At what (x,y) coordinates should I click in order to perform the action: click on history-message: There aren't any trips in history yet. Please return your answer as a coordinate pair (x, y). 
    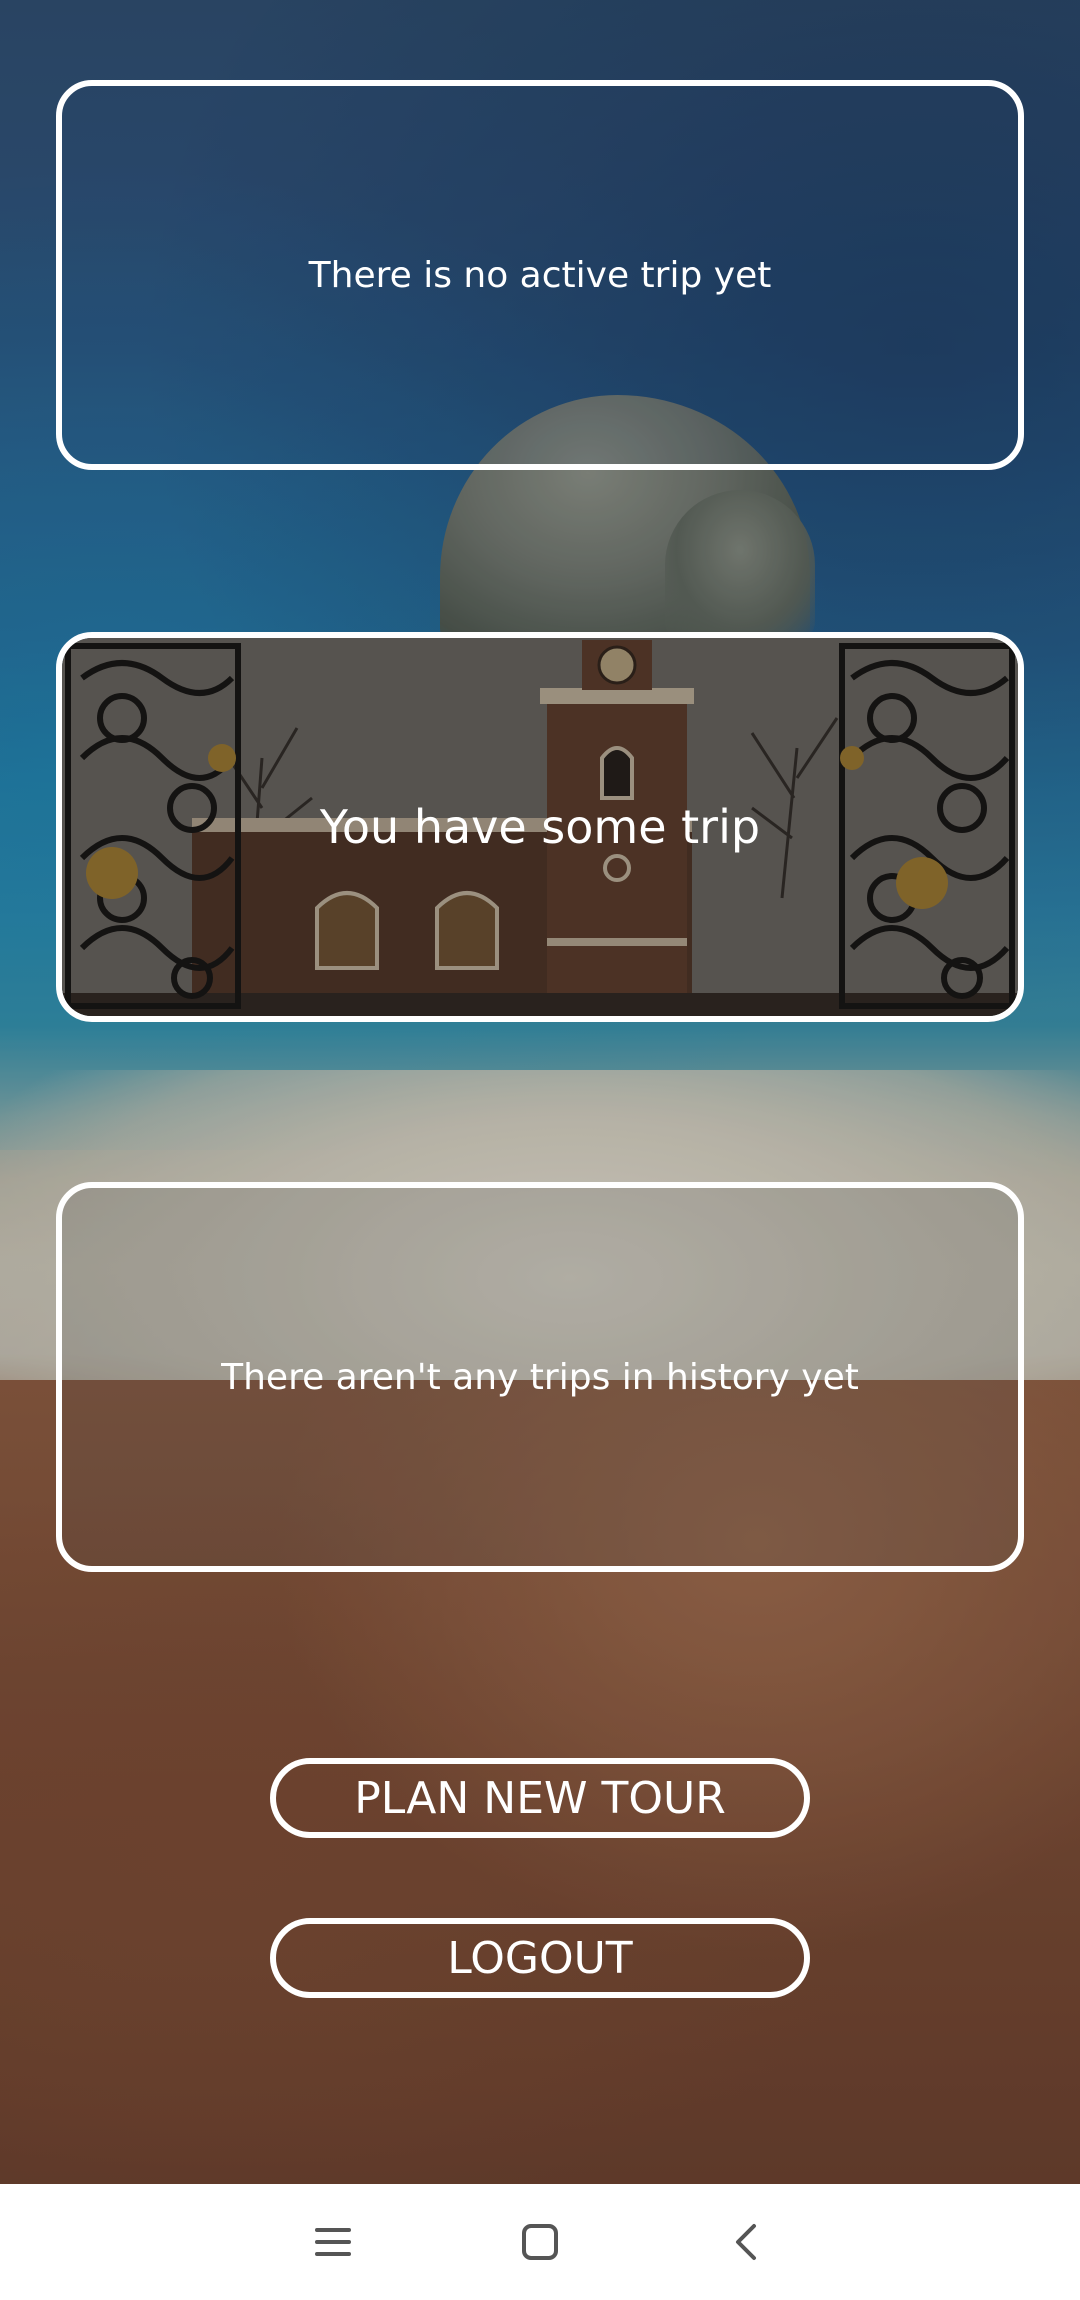
    Looking at the image, I should click on (540, 1377).